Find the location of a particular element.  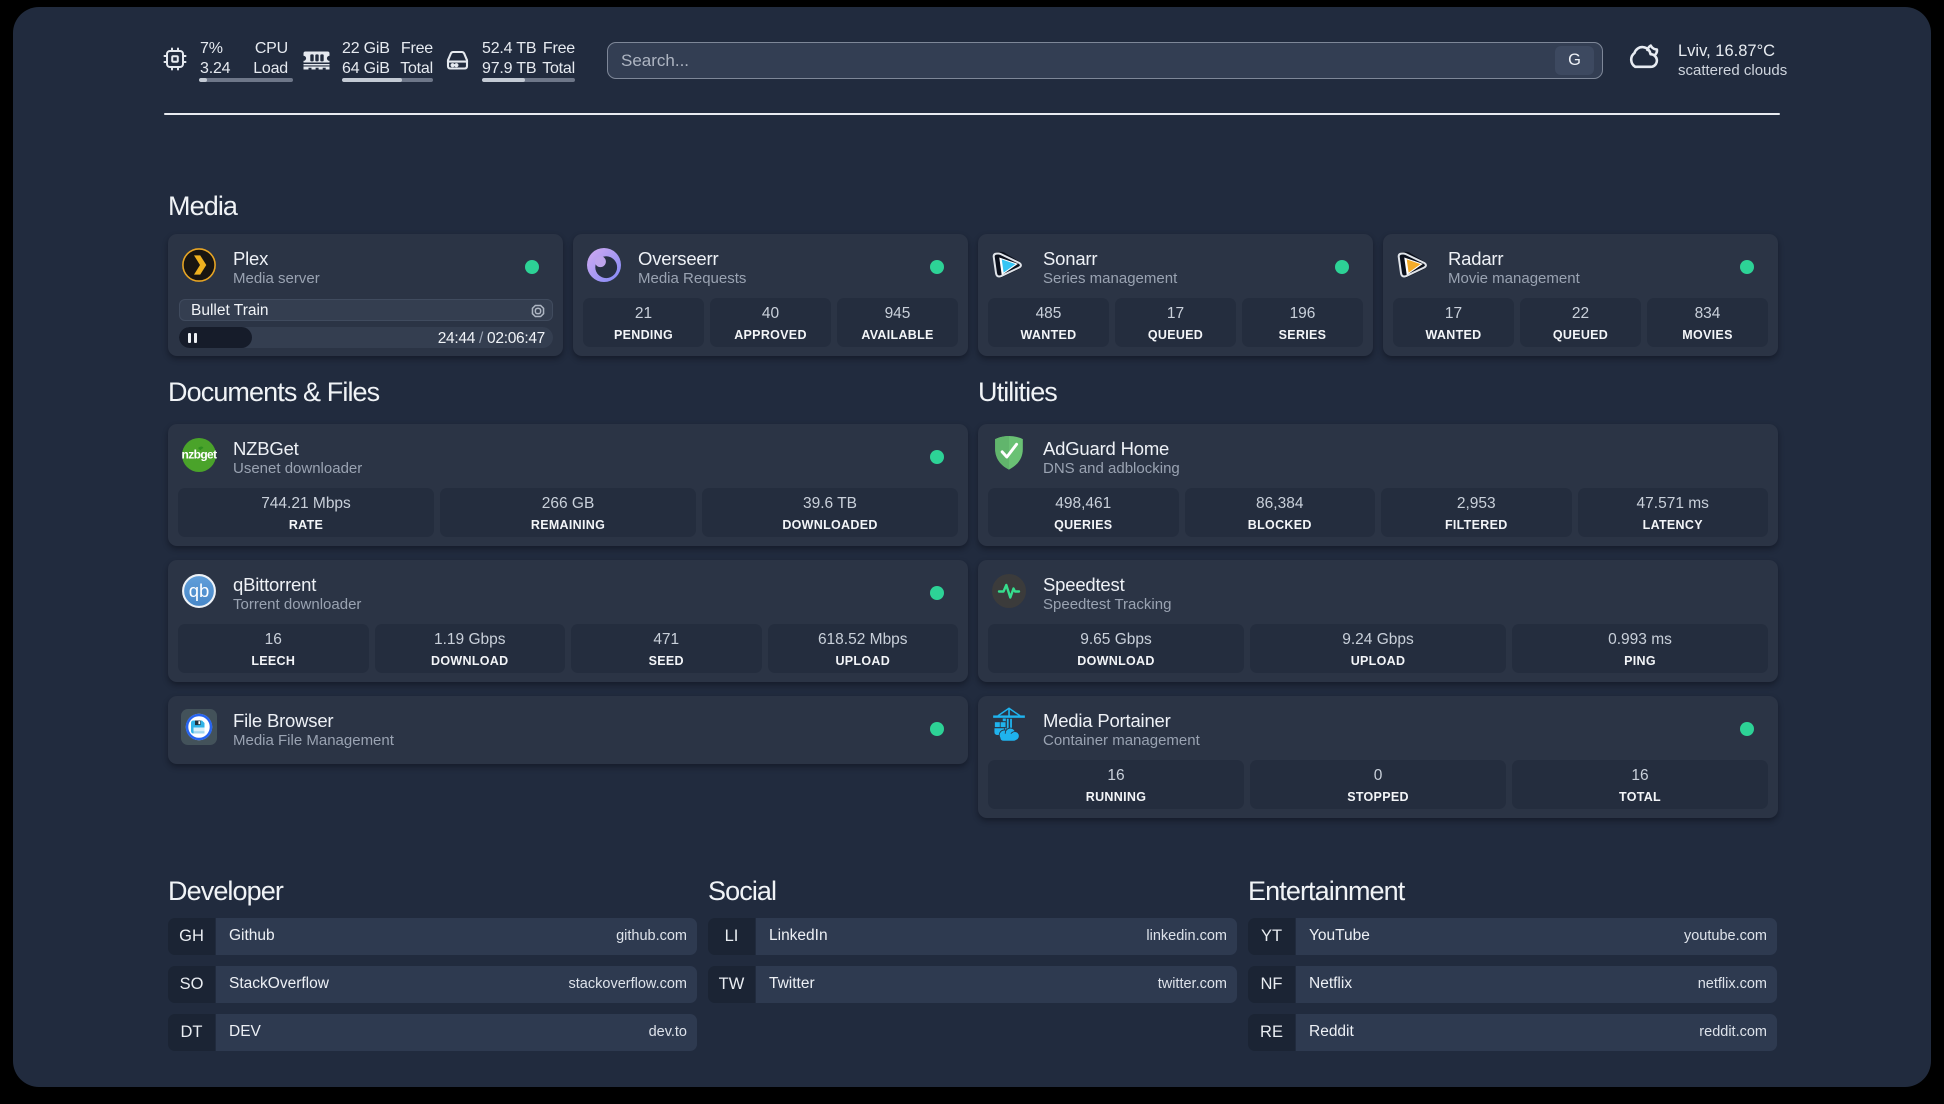

svg-text: qb is located at coordinates (199, 590).